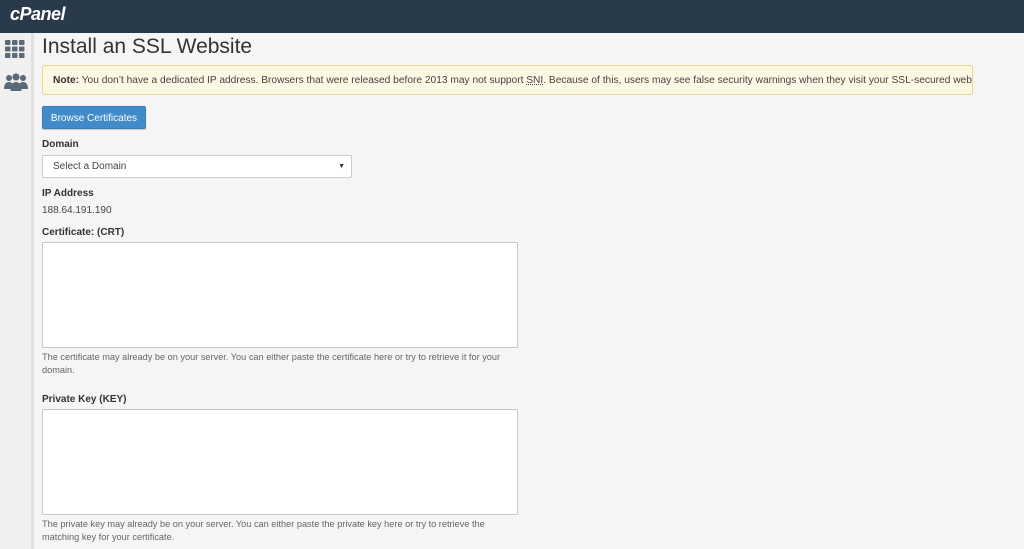  Describe the element at coordinates (280, 462) in the screenshot. I see `private-key-textarea` at that location.